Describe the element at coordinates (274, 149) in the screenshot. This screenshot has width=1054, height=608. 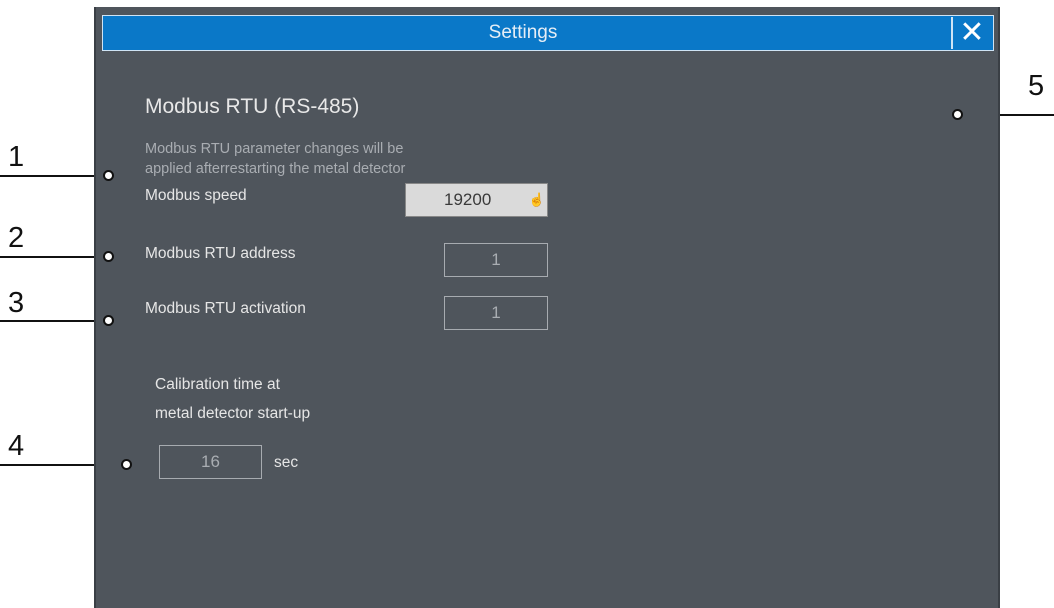
I see `note-line-1: Modbus RTU parameter changes will be` at that location.